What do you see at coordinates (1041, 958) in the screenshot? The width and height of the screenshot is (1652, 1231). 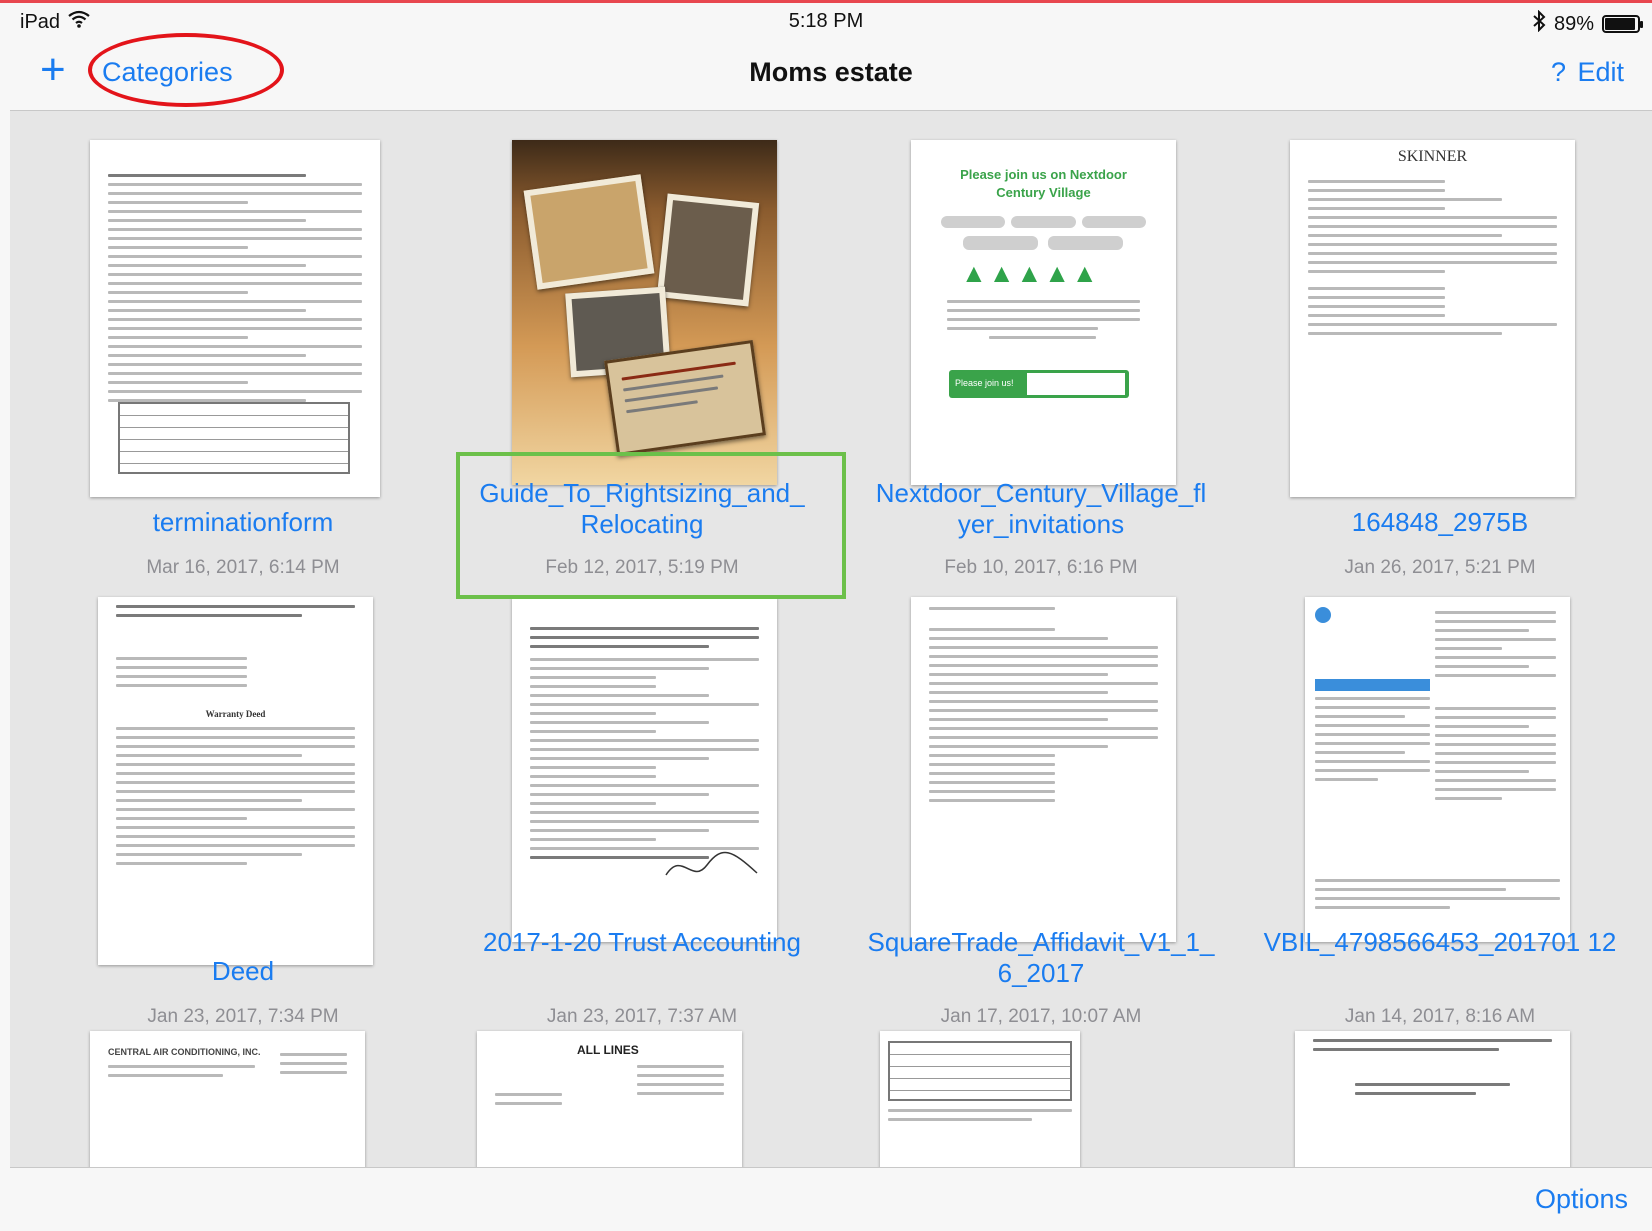 I see `document-title: SquareTrade_Affidavit_V1_1_ 6_2017` at bounding box center [1041, 958].